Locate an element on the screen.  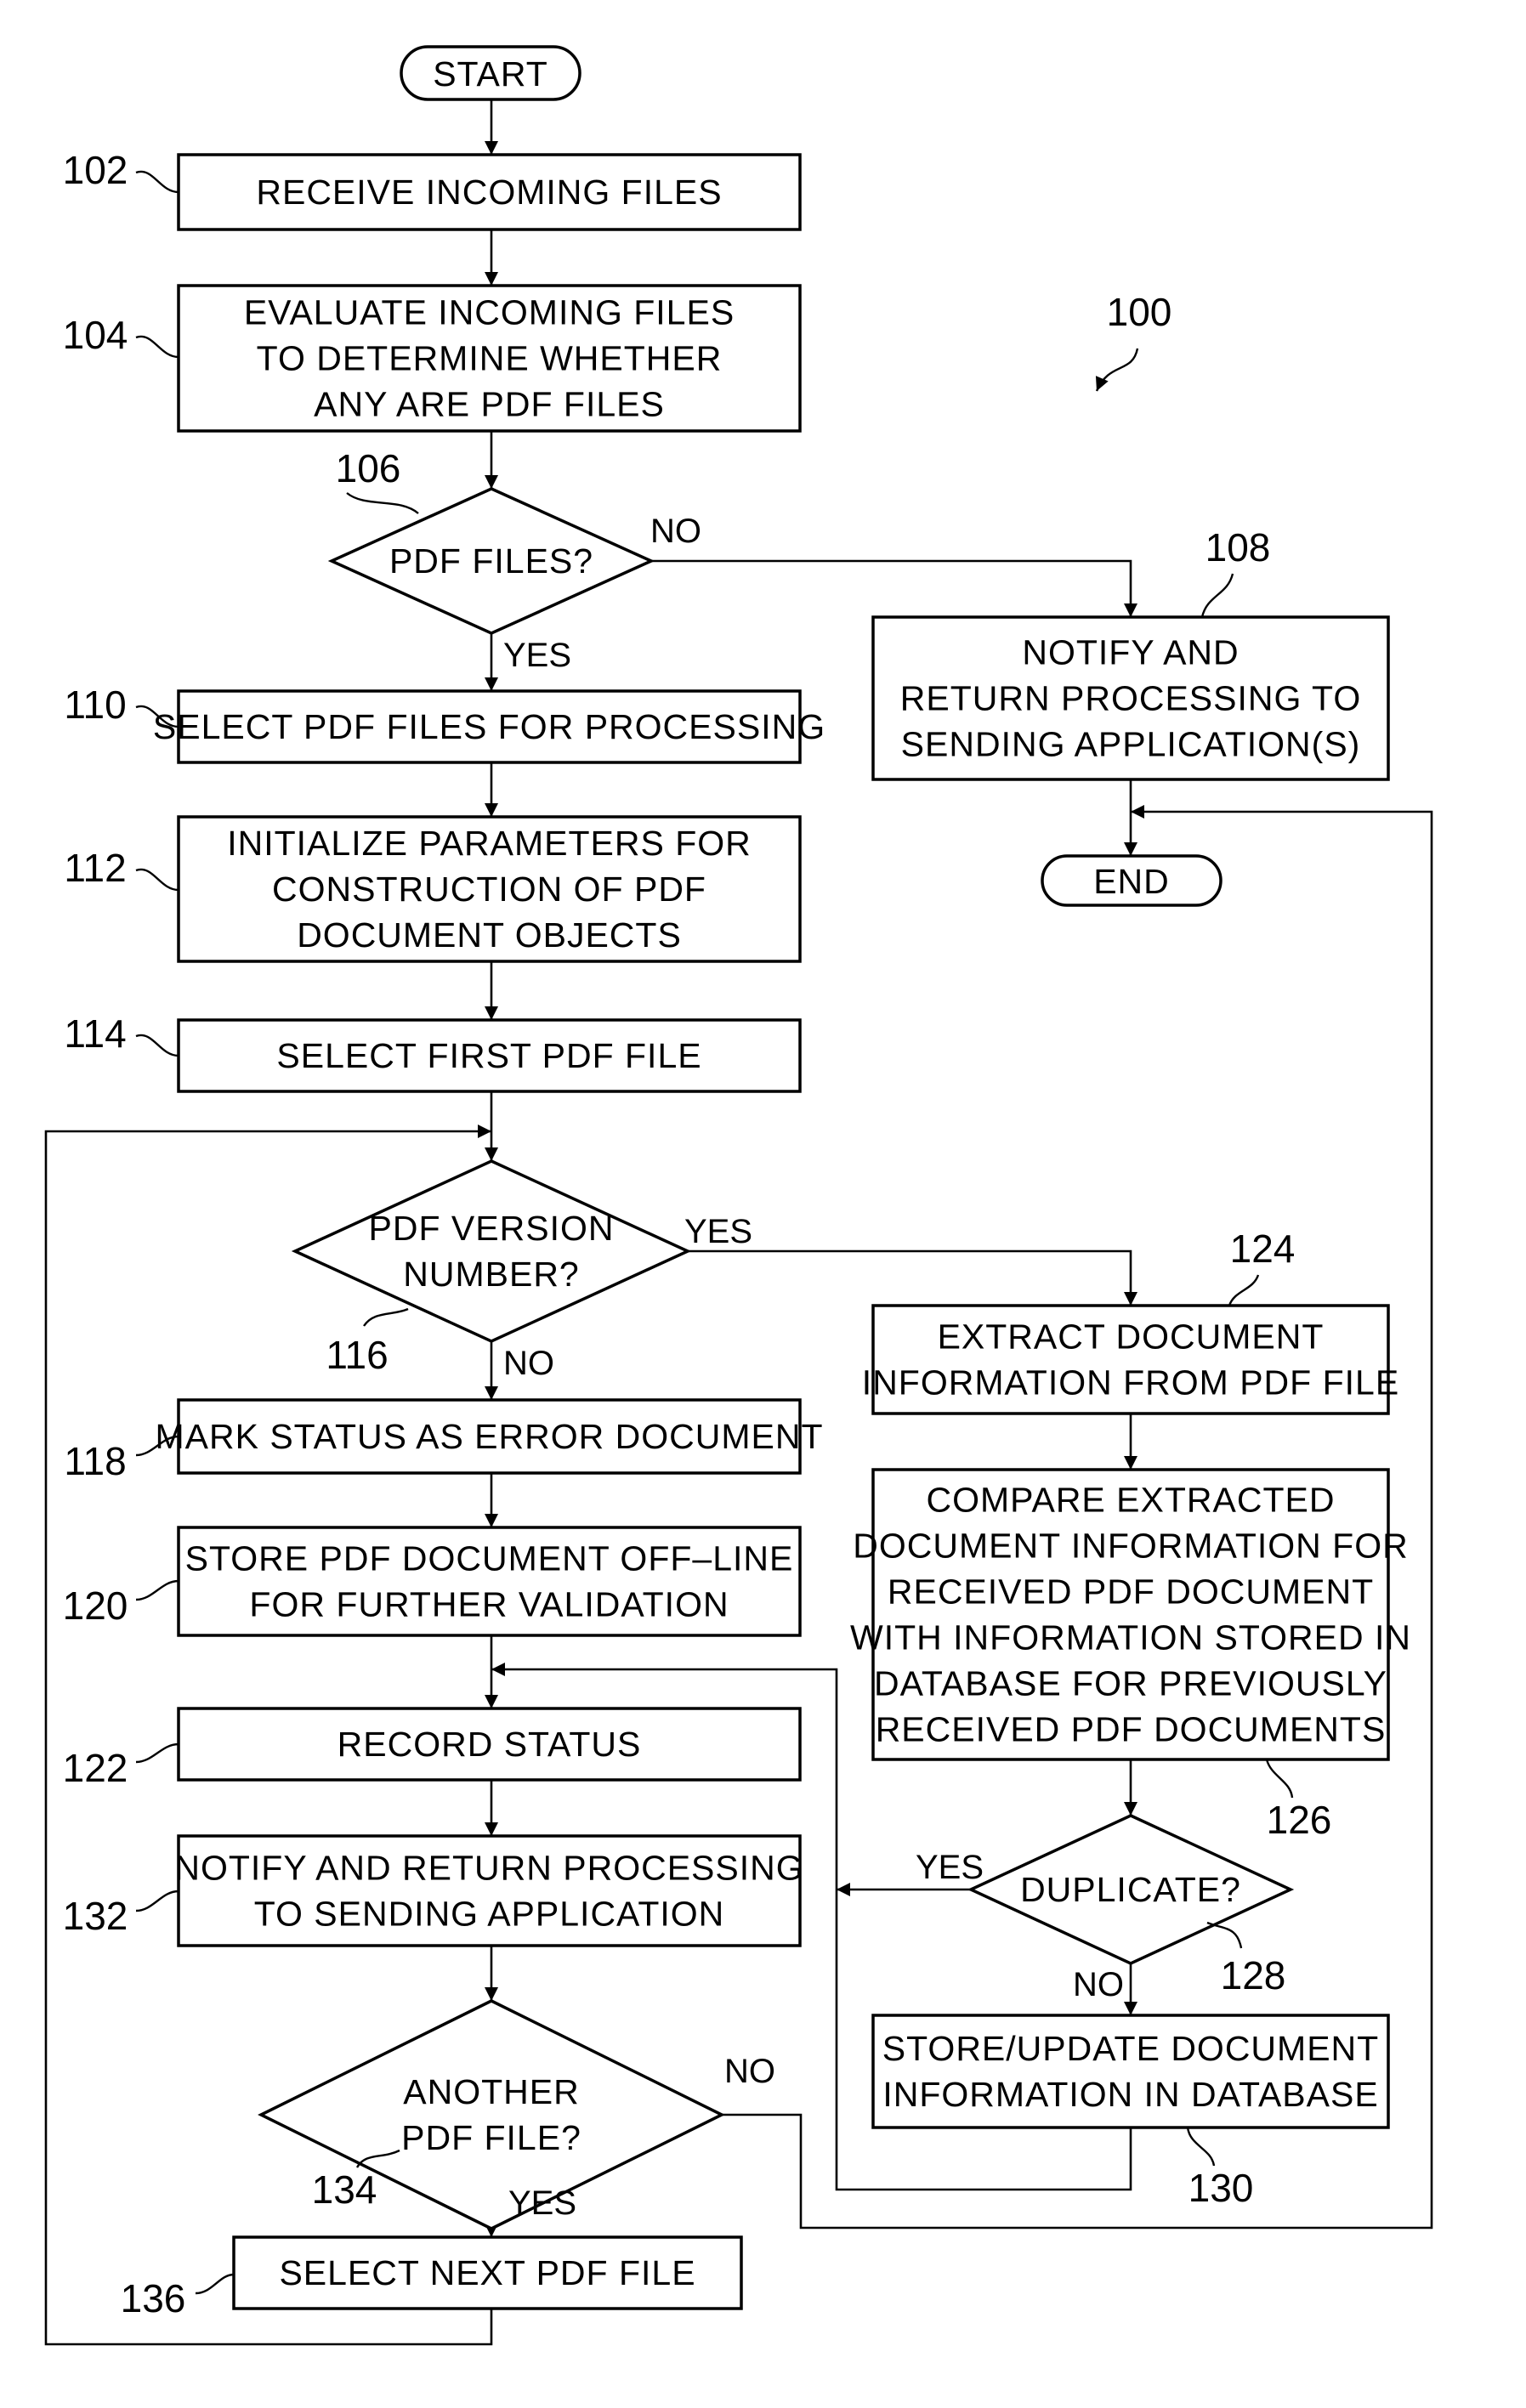
label-106-yes: YES is located at coordinates (537, 655).